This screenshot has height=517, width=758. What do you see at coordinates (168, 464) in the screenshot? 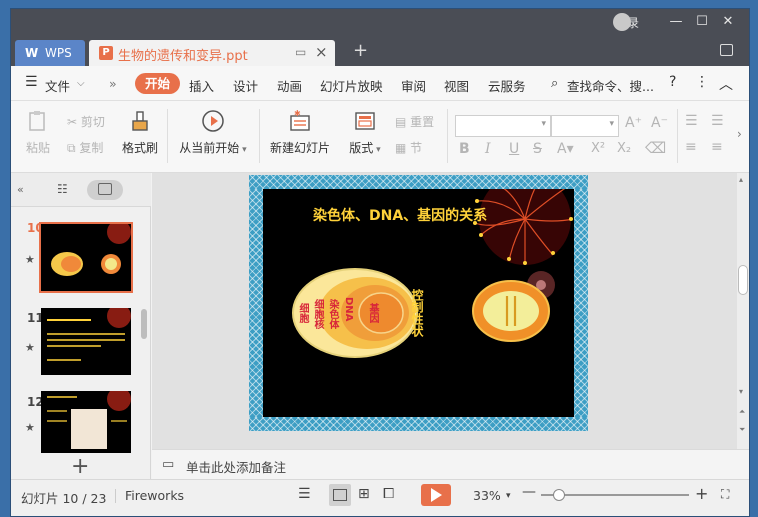
I see `notes-icon: ▭` at bounding box center [168, 464].